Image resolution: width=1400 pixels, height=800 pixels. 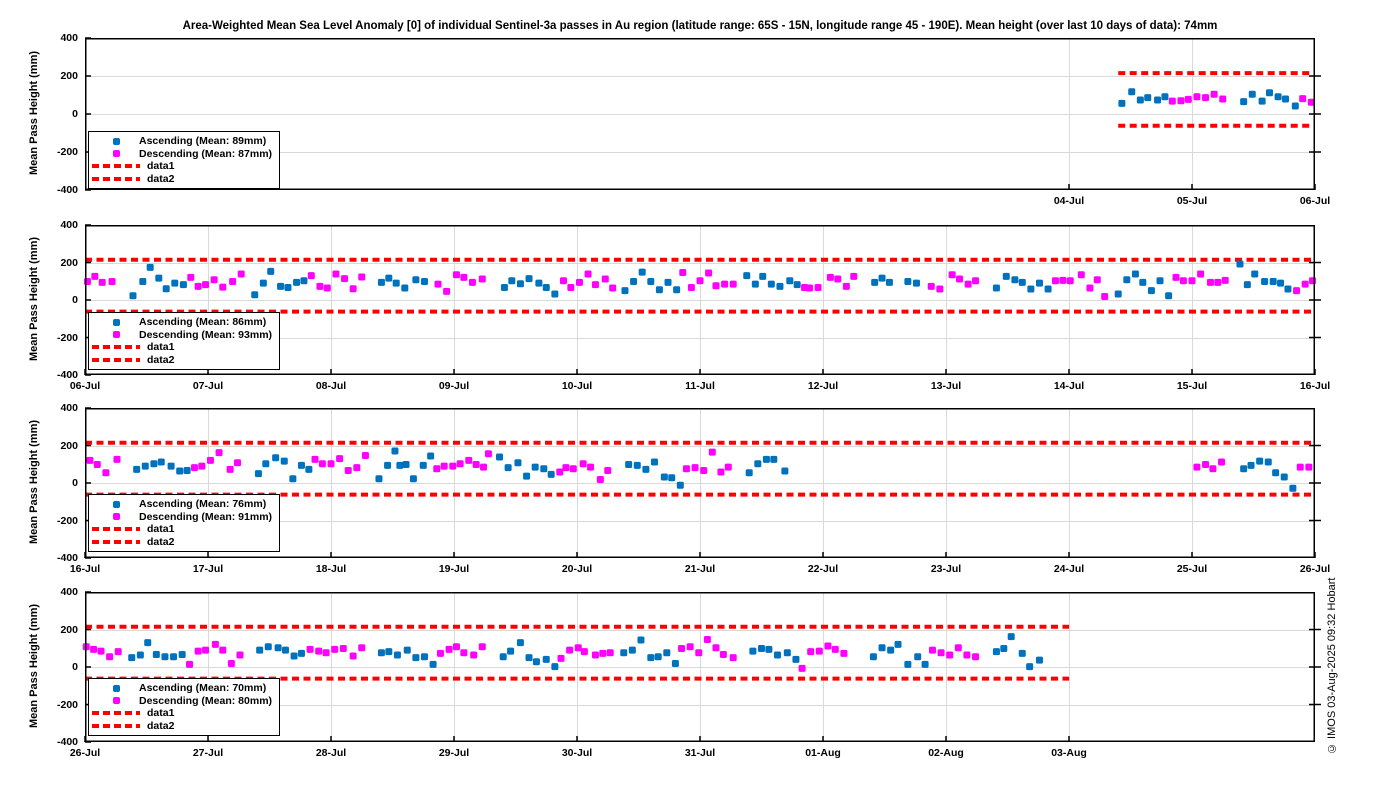 I want to click on legend-ascending-label: Ascending (Mean: 89mm), so click(x=203, y=141).